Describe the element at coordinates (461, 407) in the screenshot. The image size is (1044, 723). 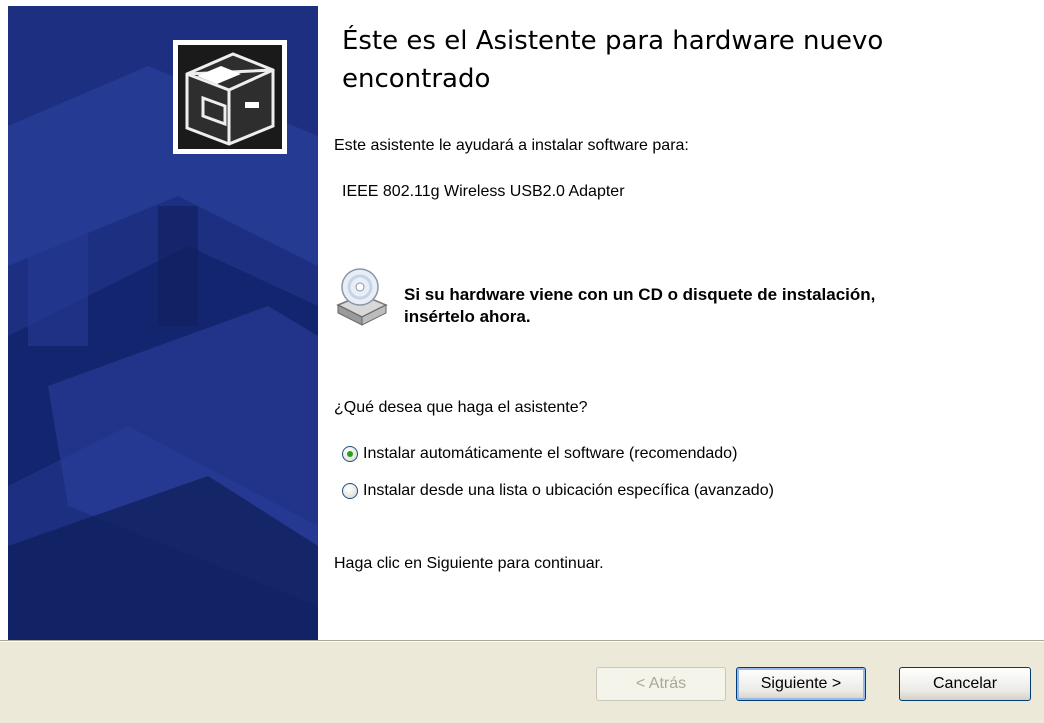
I see `question-text: ¿Qué desea que haga el asistente?` at that location.